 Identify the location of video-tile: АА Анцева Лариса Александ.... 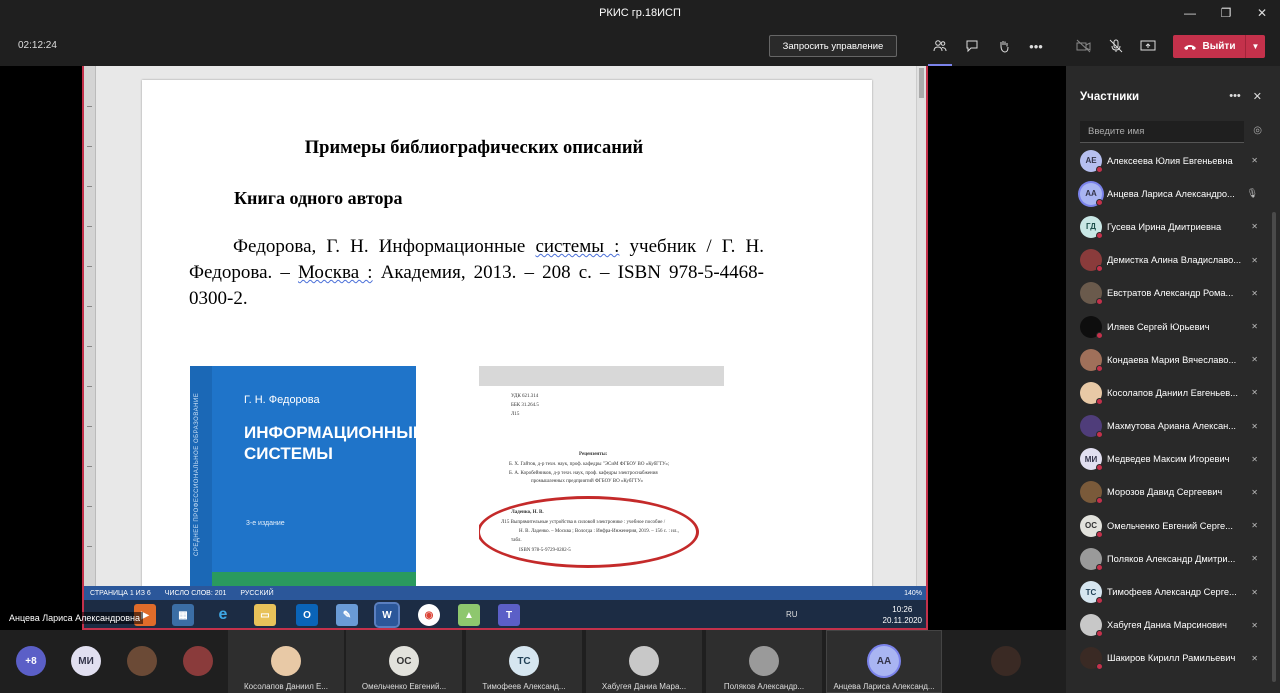
(884, 661).